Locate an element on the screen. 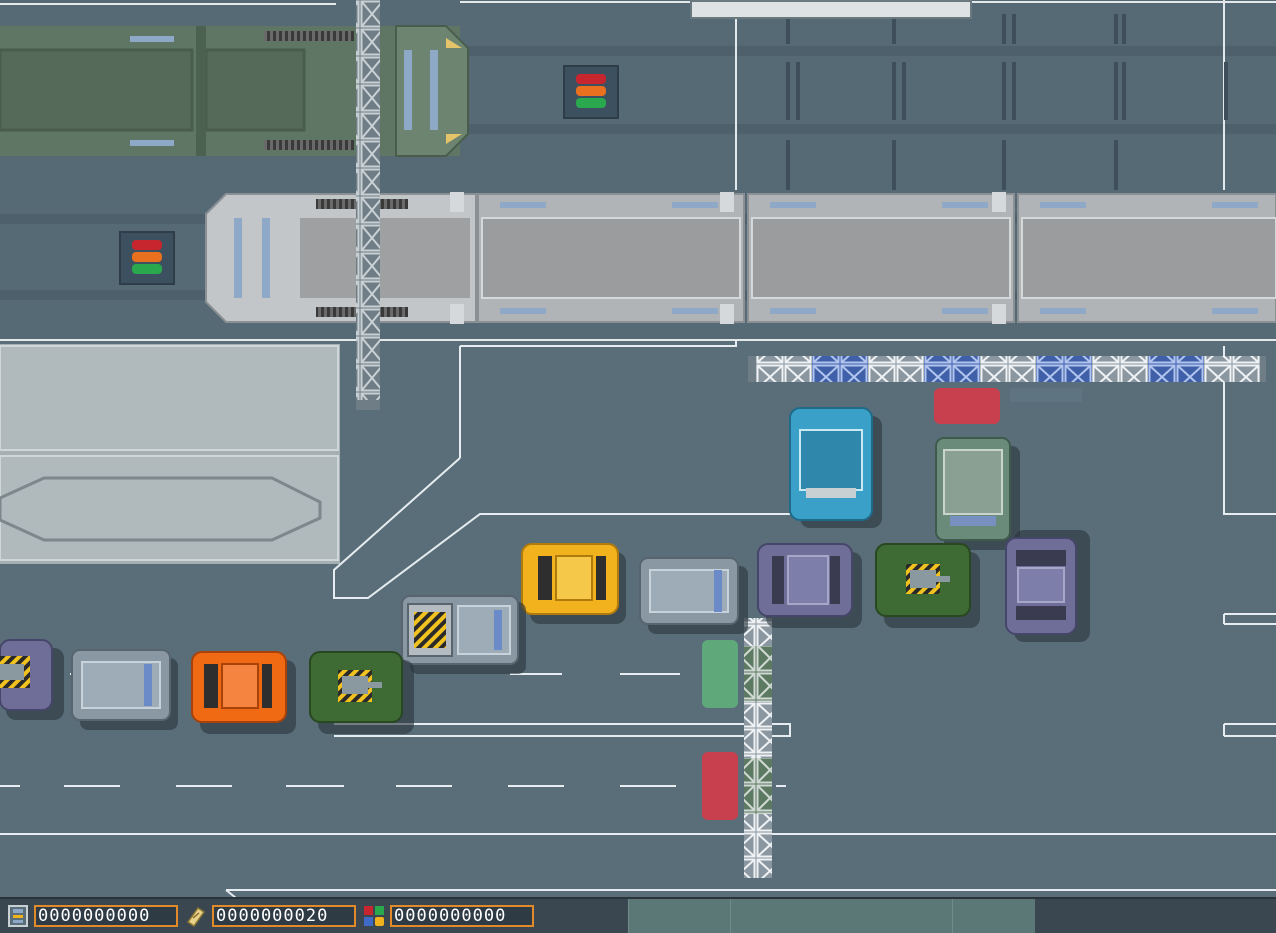 Image resolution: width=1276 pixels, height=933 pixels. tank-purple is located at coordinates (32, 679).